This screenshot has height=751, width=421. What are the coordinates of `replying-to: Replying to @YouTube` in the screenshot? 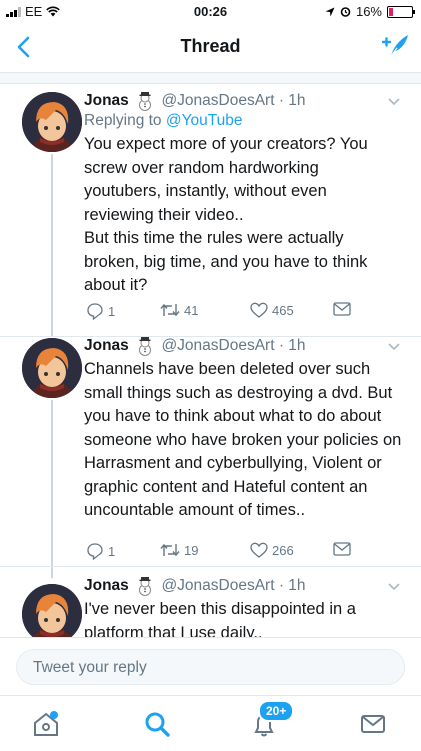 It's located at (245, 121).